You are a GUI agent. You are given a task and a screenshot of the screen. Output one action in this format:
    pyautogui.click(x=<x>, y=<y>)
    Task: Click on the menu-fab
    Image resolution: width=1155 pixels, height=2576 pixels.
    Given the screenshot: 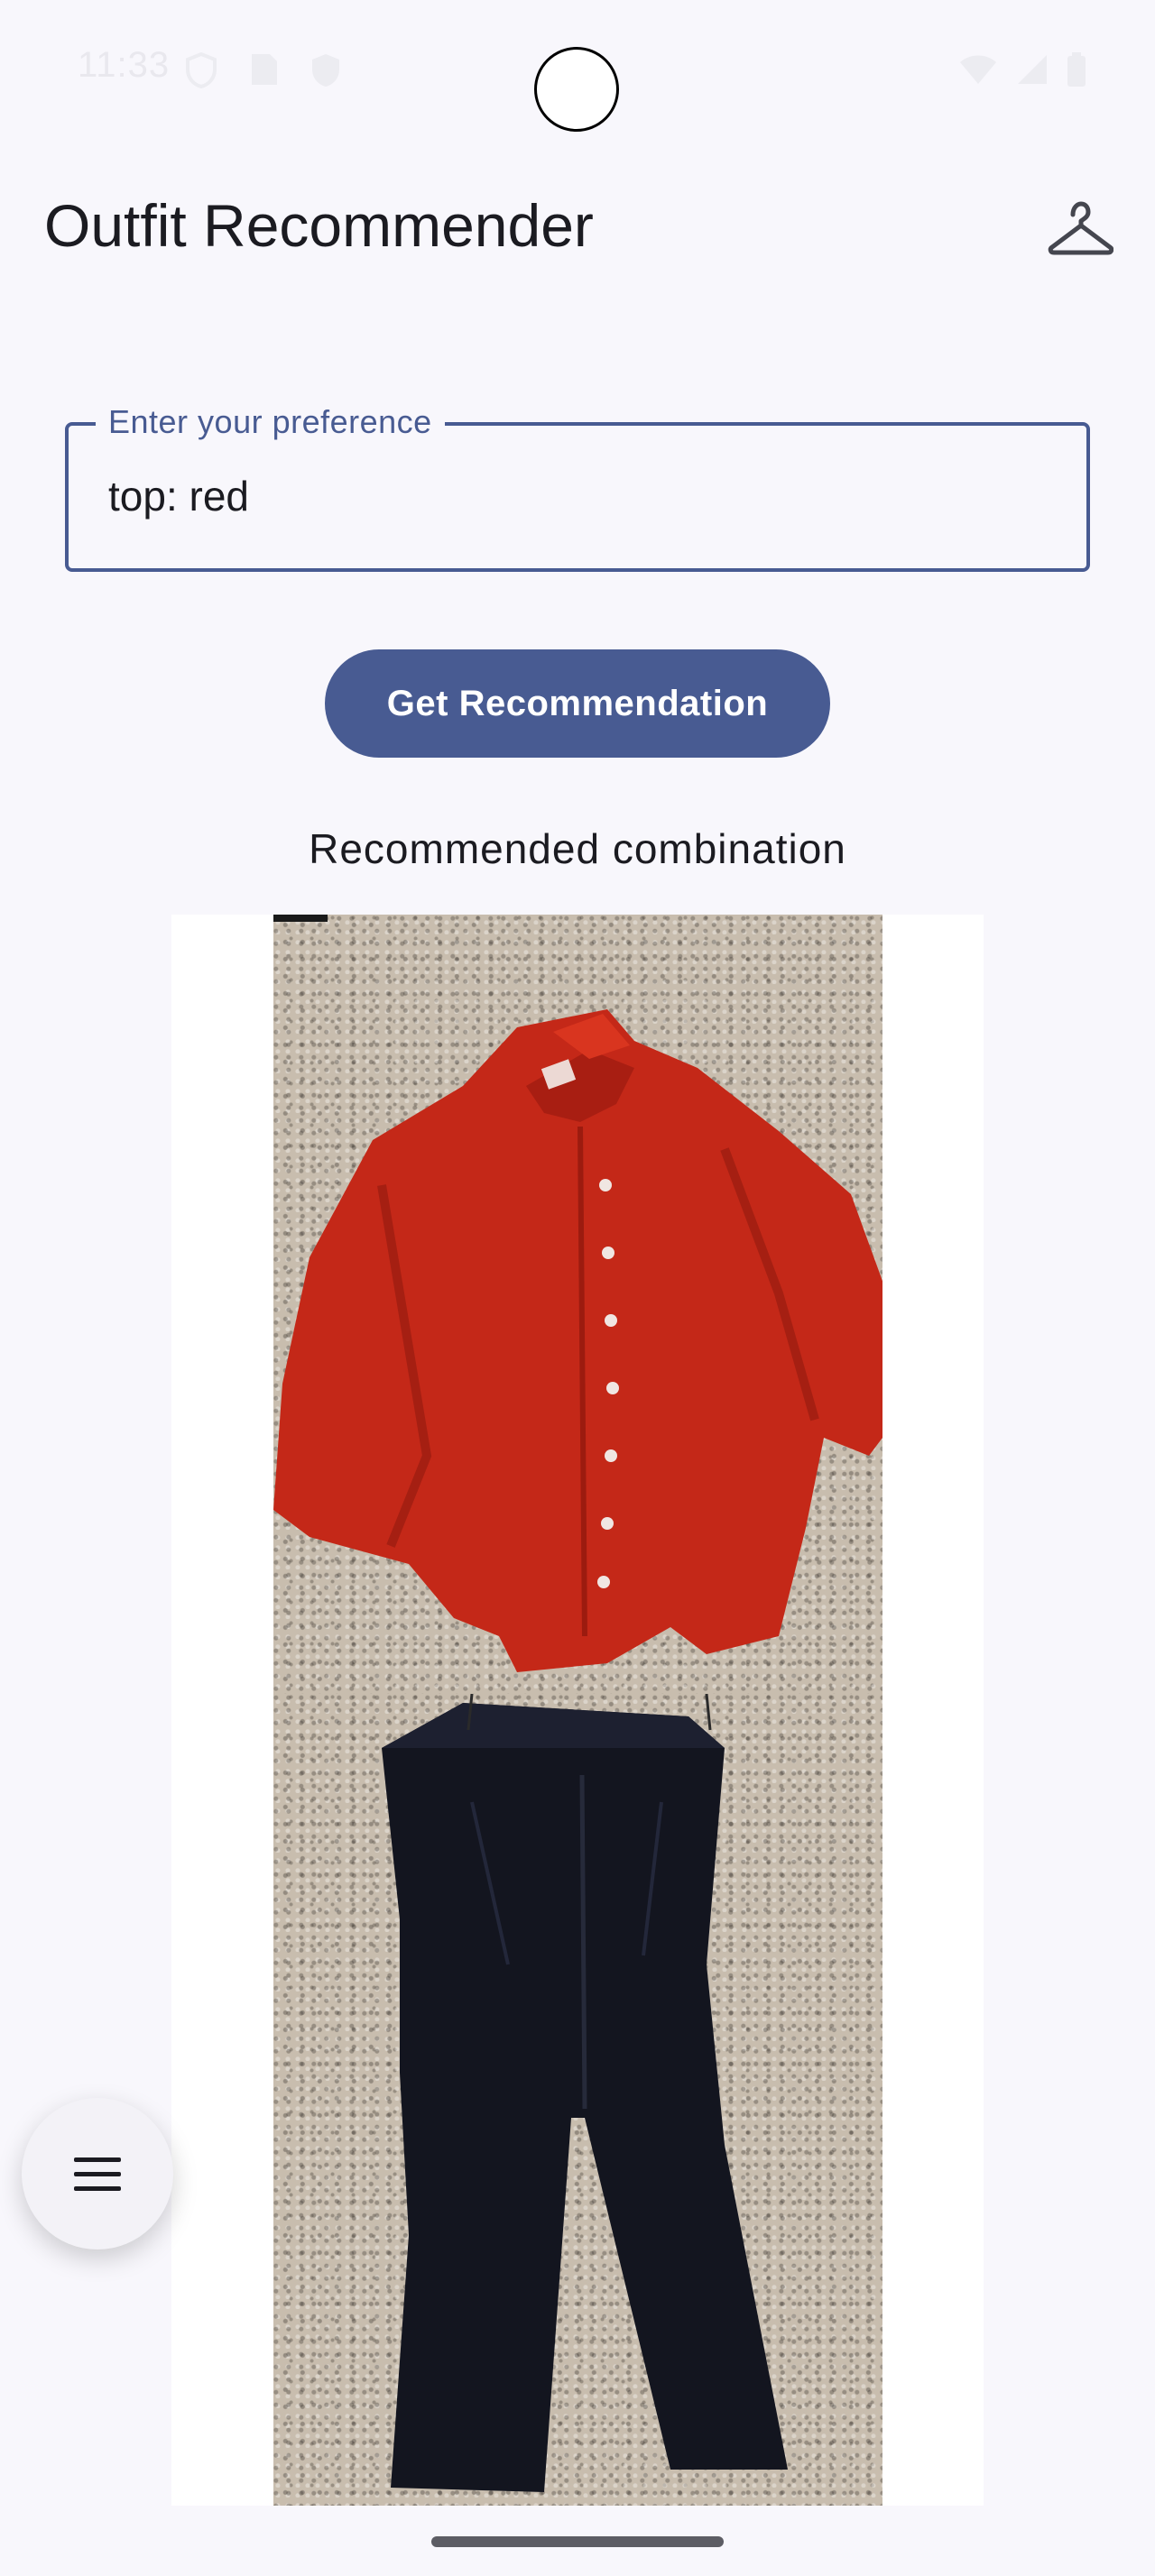 What is the action you would take?
    pyautogui.click(x=97, y=2173)
    